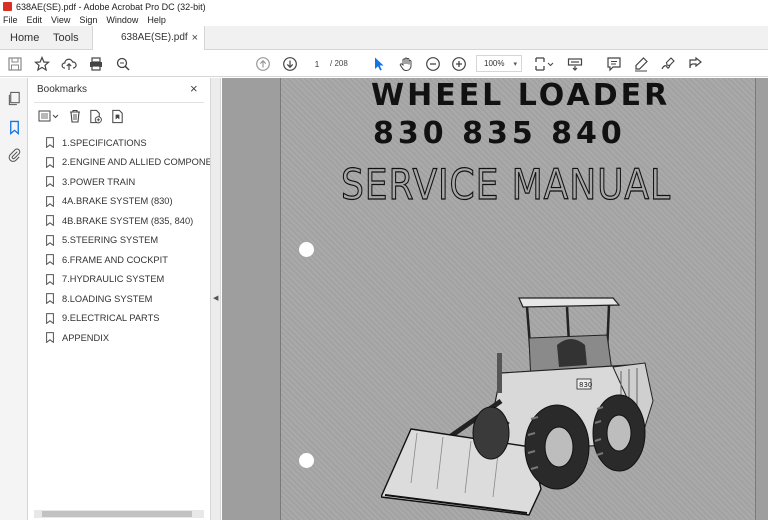  I want to click on navigation-rail, so click(14, 299).